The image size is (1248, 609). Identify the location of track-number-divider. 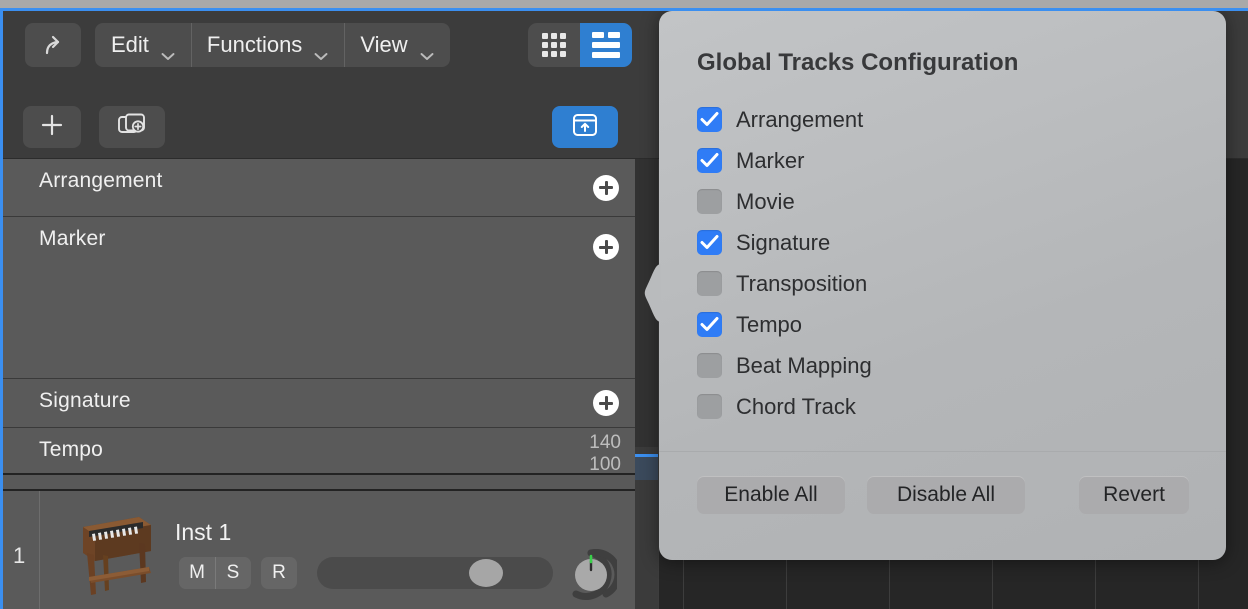
(39, 550).